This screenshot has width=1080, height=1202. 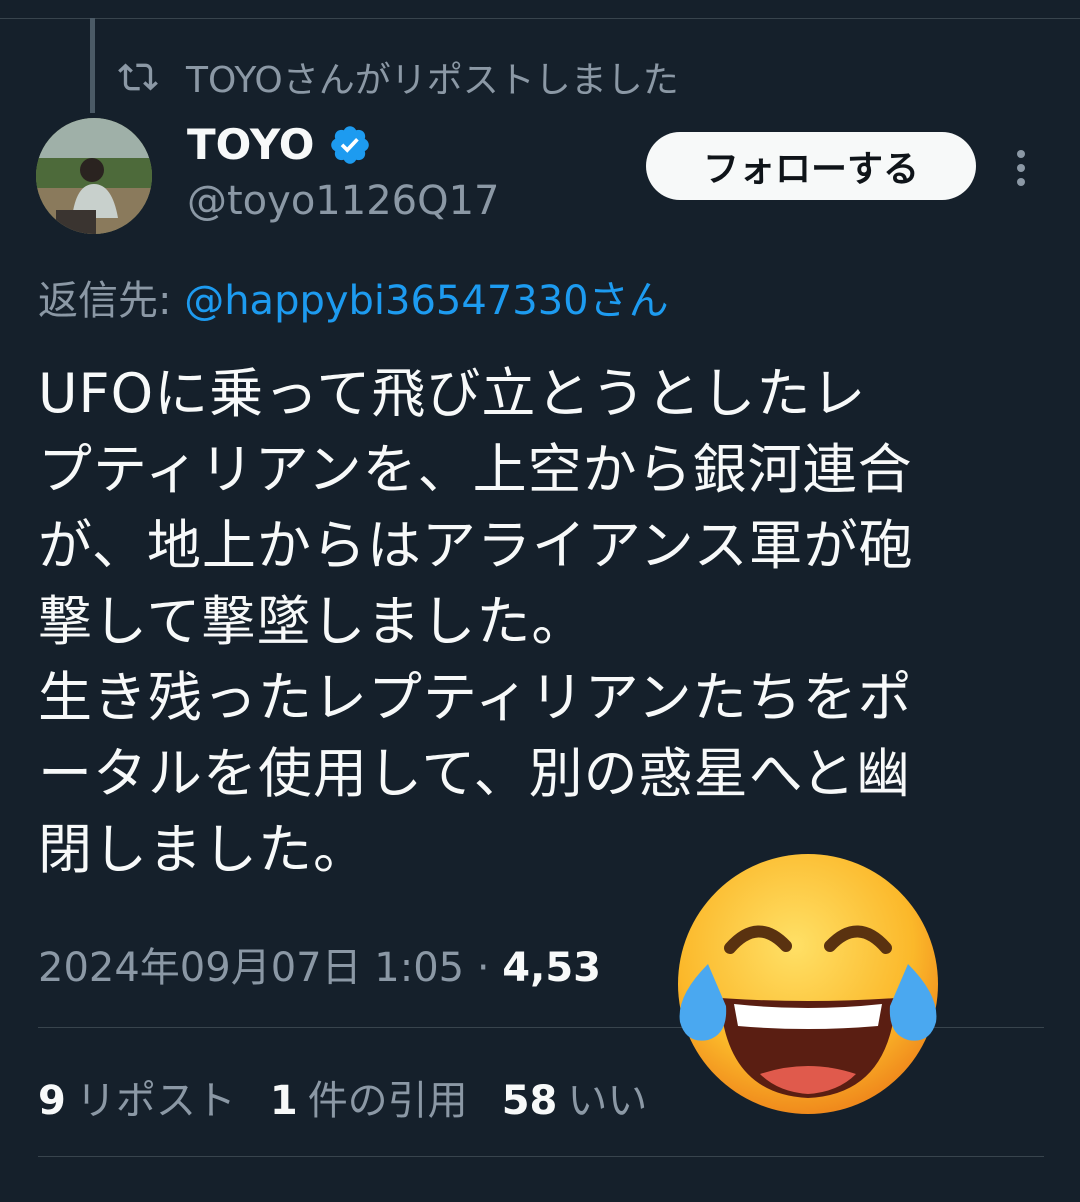 What do you see at coordinates (551, 968) in the screenshot?
I see `view-count: 4,53` at bounding box center [551, 968].